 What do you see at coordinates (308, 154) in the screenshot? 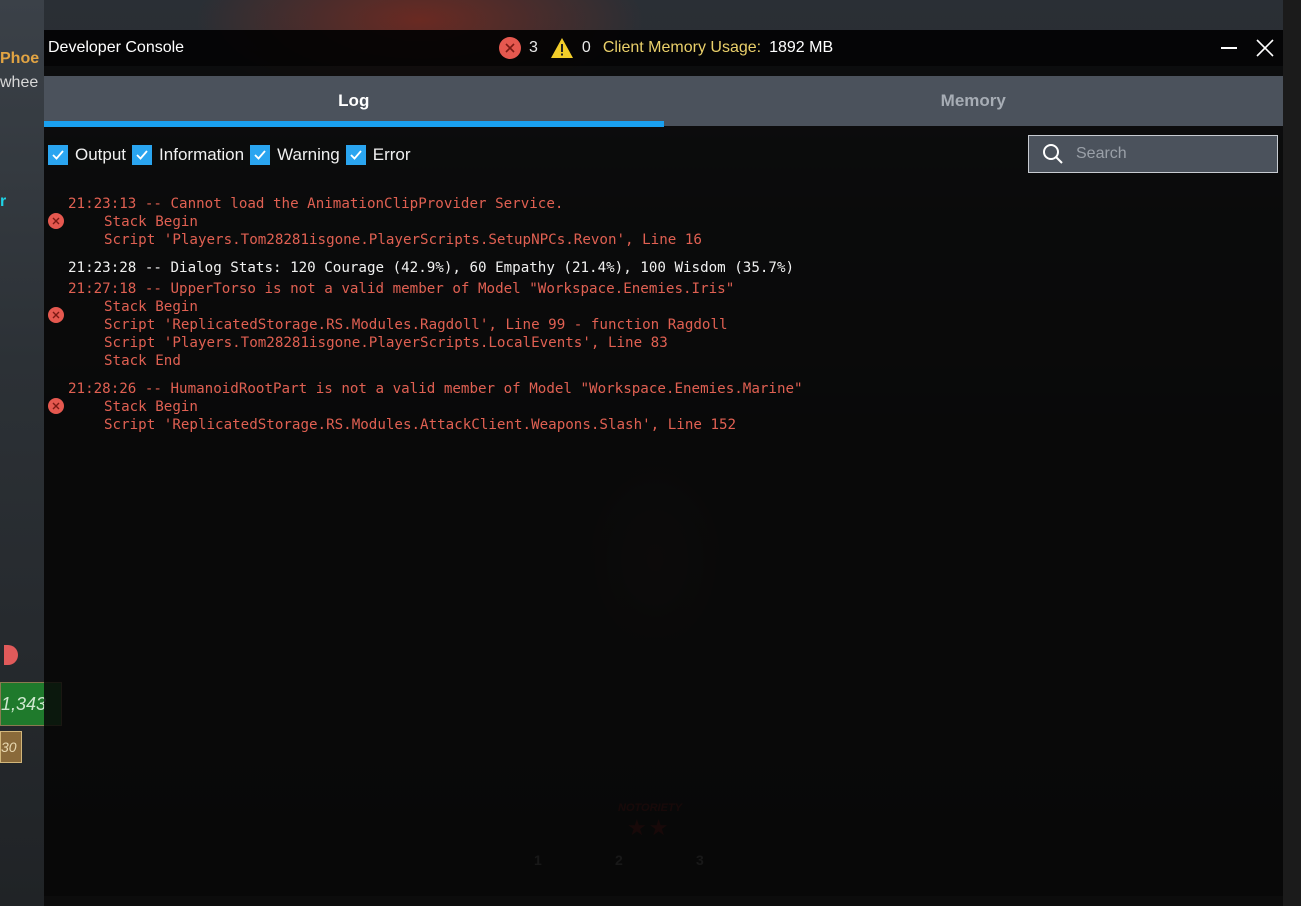
I see `filter-warning-label: Warning` at bounding box center [308, 154].